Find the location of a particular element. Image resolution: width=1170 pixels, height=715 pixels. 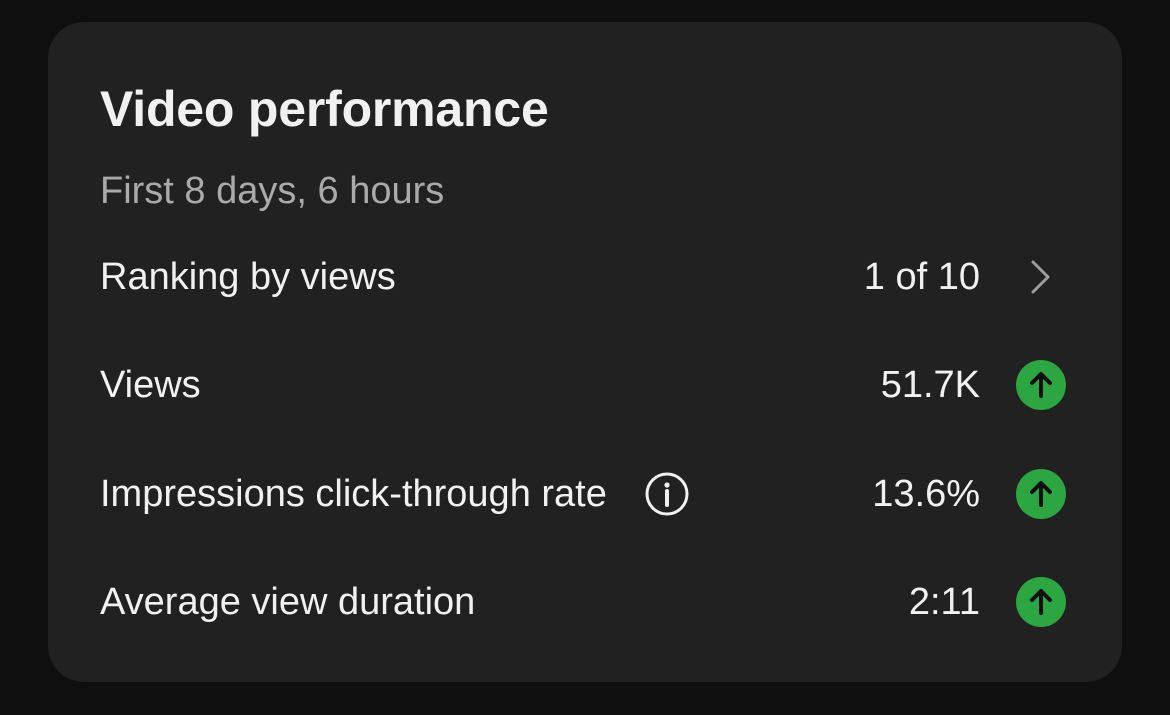

metric-row-avg-duration: Average view duration 2:11 is located at coordinates (583, 602).